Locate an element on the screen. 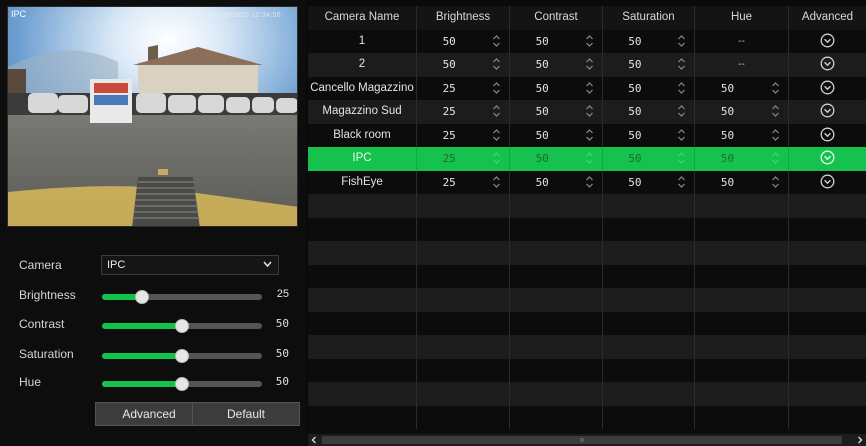 Image resolution: width=866 pixels, height=446 pixels. table-row: 1 50 50 50 -- is located at coordinates (587, 41).